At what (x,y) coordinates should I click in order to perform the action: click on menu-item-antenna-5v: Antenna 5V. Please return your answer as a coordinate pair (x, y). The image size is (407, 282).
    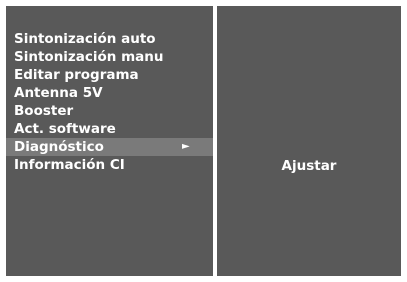
    Looking at the image, I should click on (109, 93).